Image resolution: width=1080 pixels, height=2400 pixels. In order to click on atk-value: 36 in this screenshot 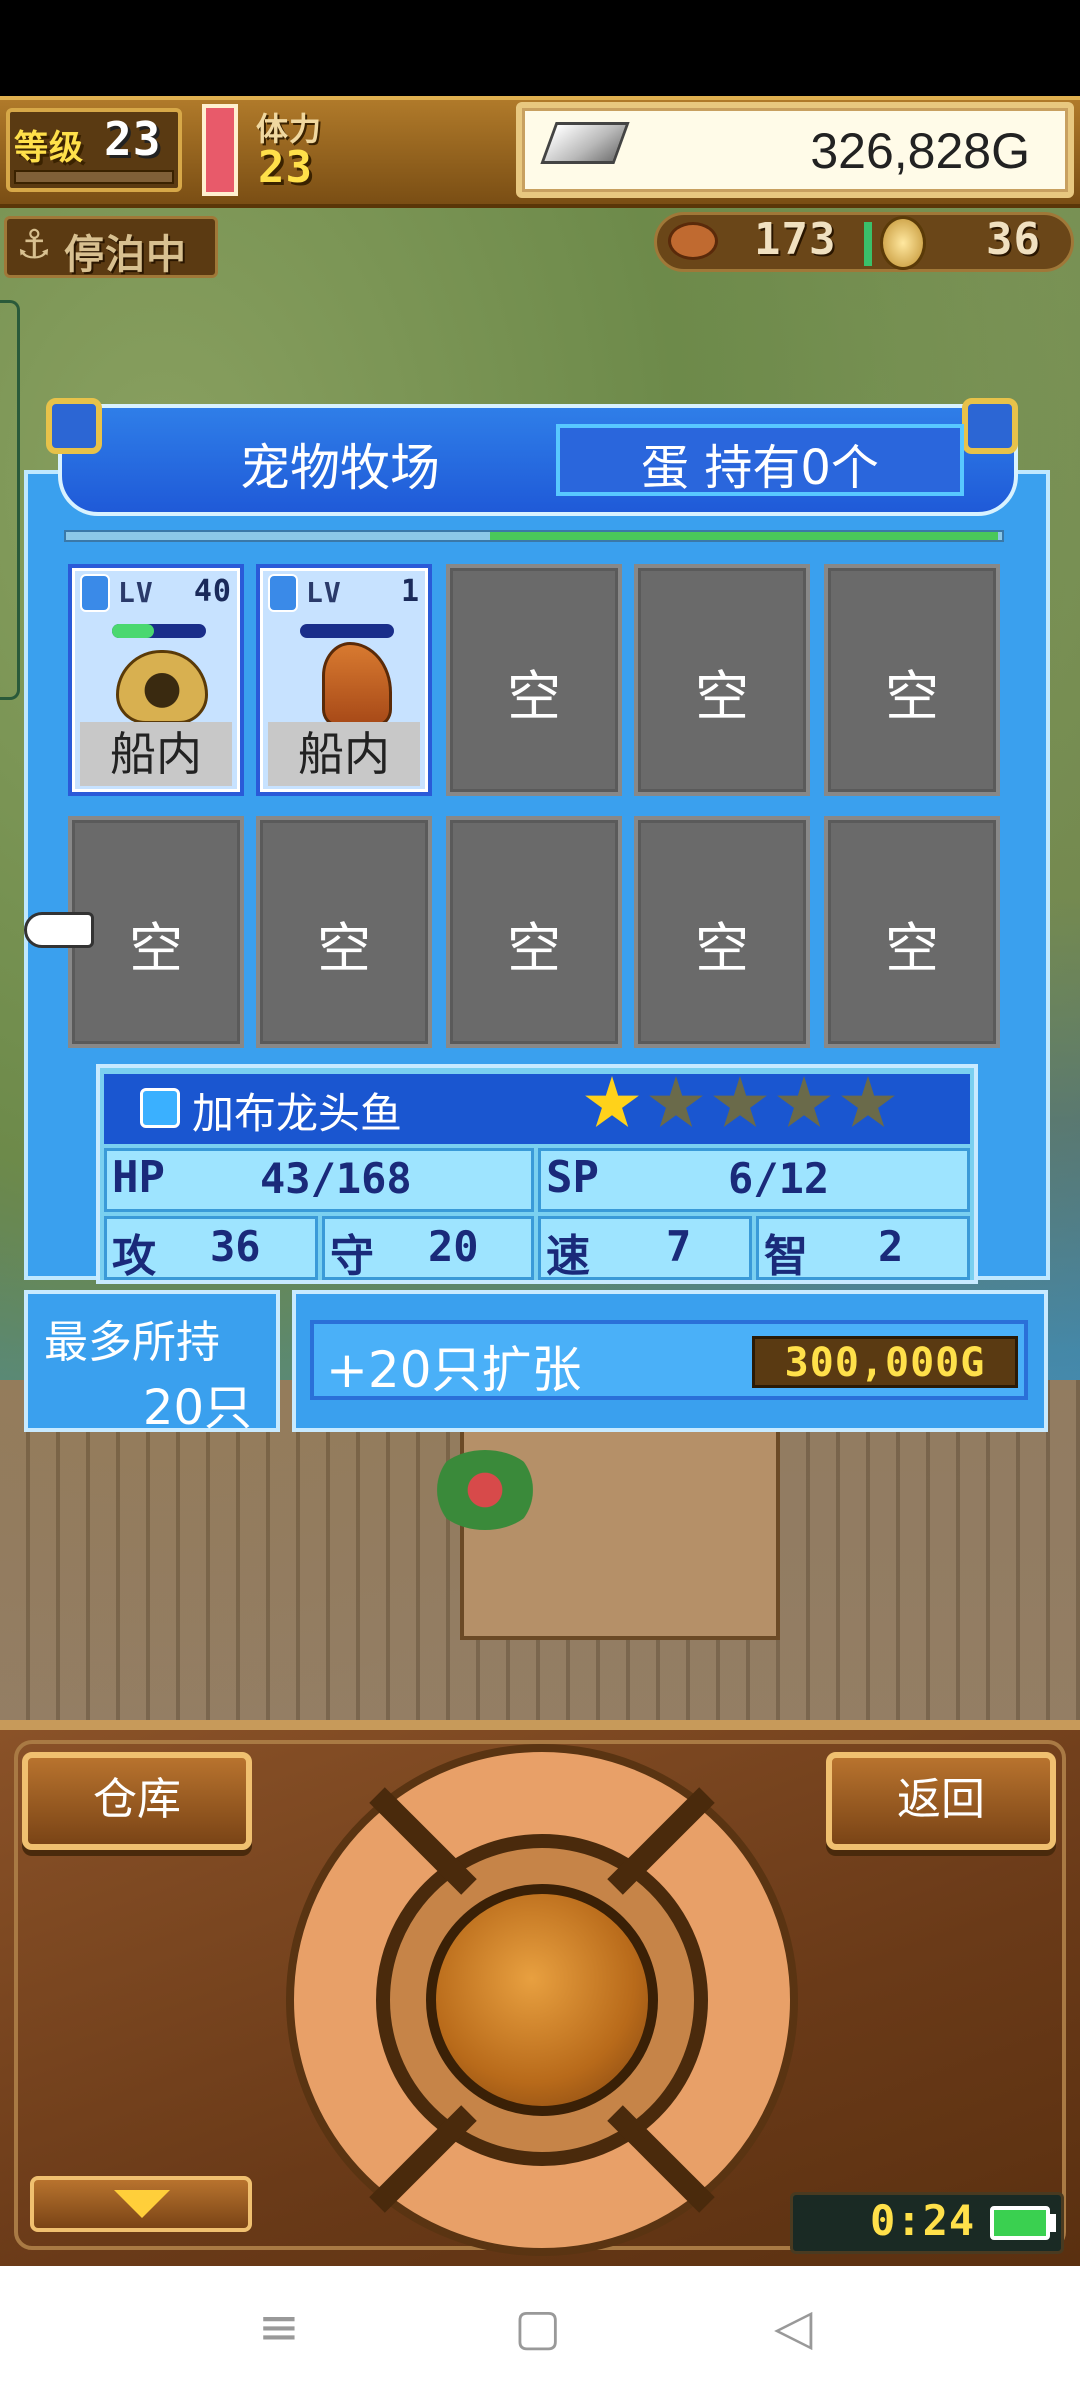, I will do `click(235, 1246)`.